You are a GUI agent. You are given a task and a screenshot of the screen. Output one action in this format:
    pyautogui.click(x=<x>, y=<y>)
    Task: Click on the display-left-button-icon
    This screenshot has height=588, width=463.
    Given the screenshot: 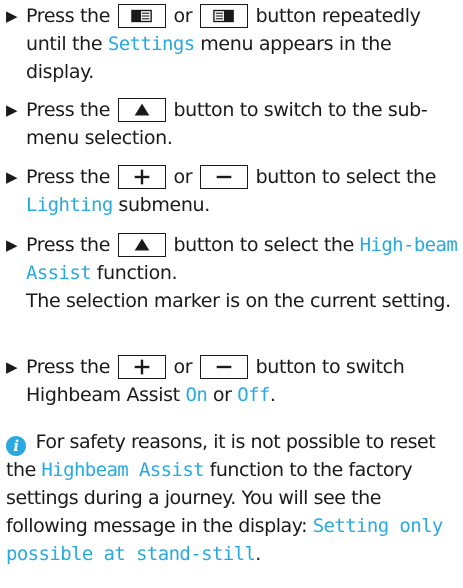 What is the action you would take?
    pyautogui.click(x=141, y=16)
    